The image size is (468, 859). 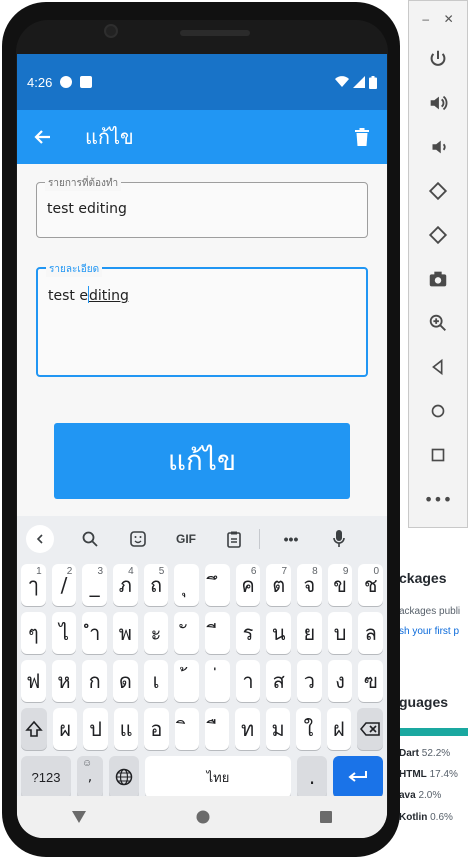 I want to click on arrow-left-icon, so click(x=42, y=137).